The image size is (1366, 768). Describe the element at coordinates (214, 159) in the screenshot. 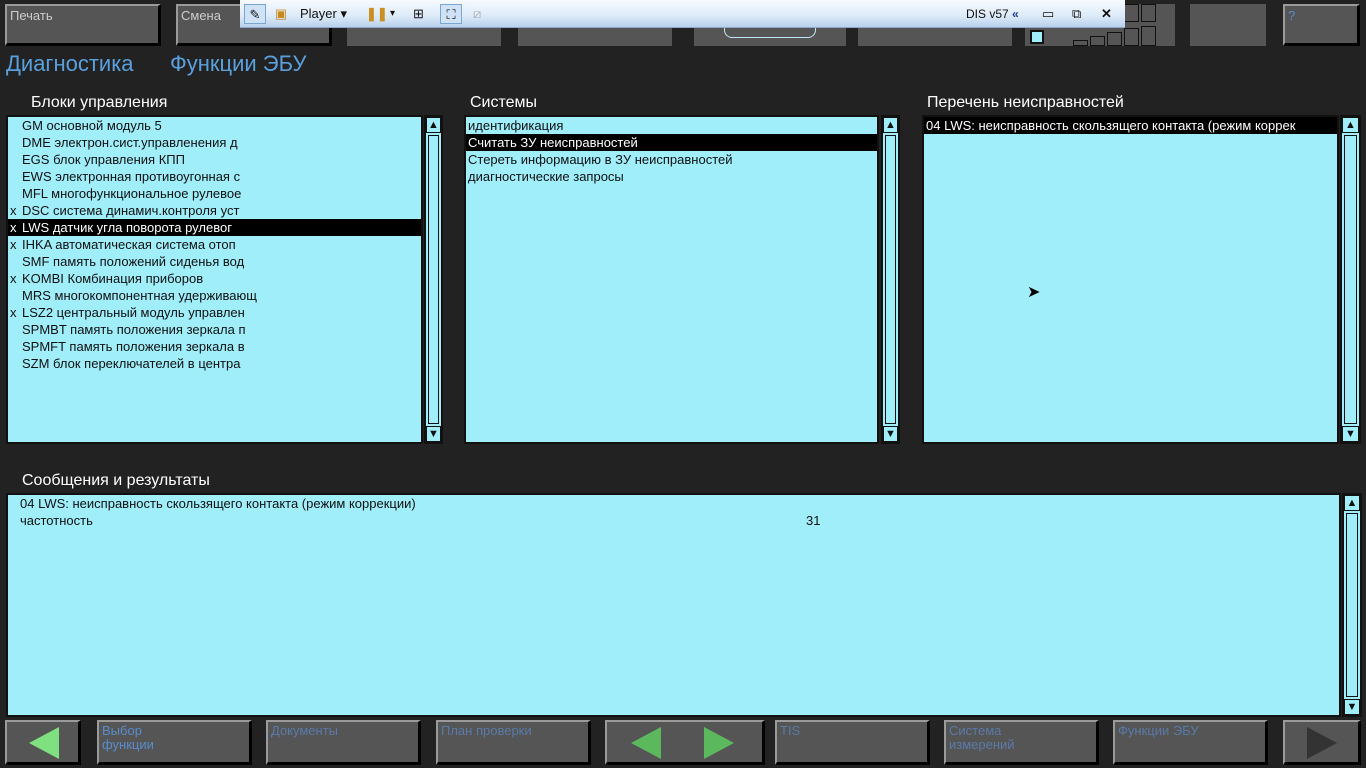

I see `list-item: EGS блок управления КПП` at that location.